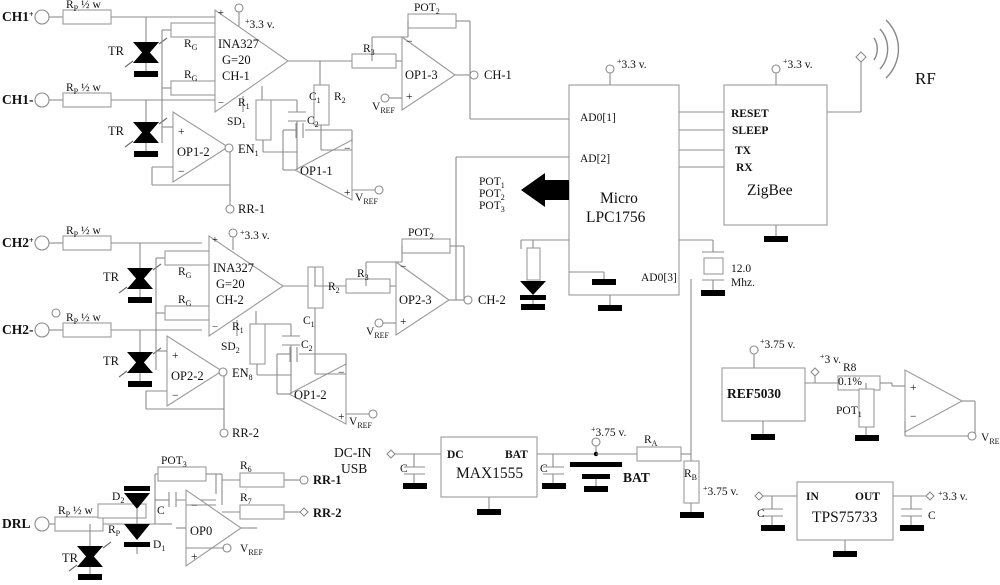 The image size is (1000, 585). I want to click on label-ref-supply: +3.75 v., so click(778, 344).